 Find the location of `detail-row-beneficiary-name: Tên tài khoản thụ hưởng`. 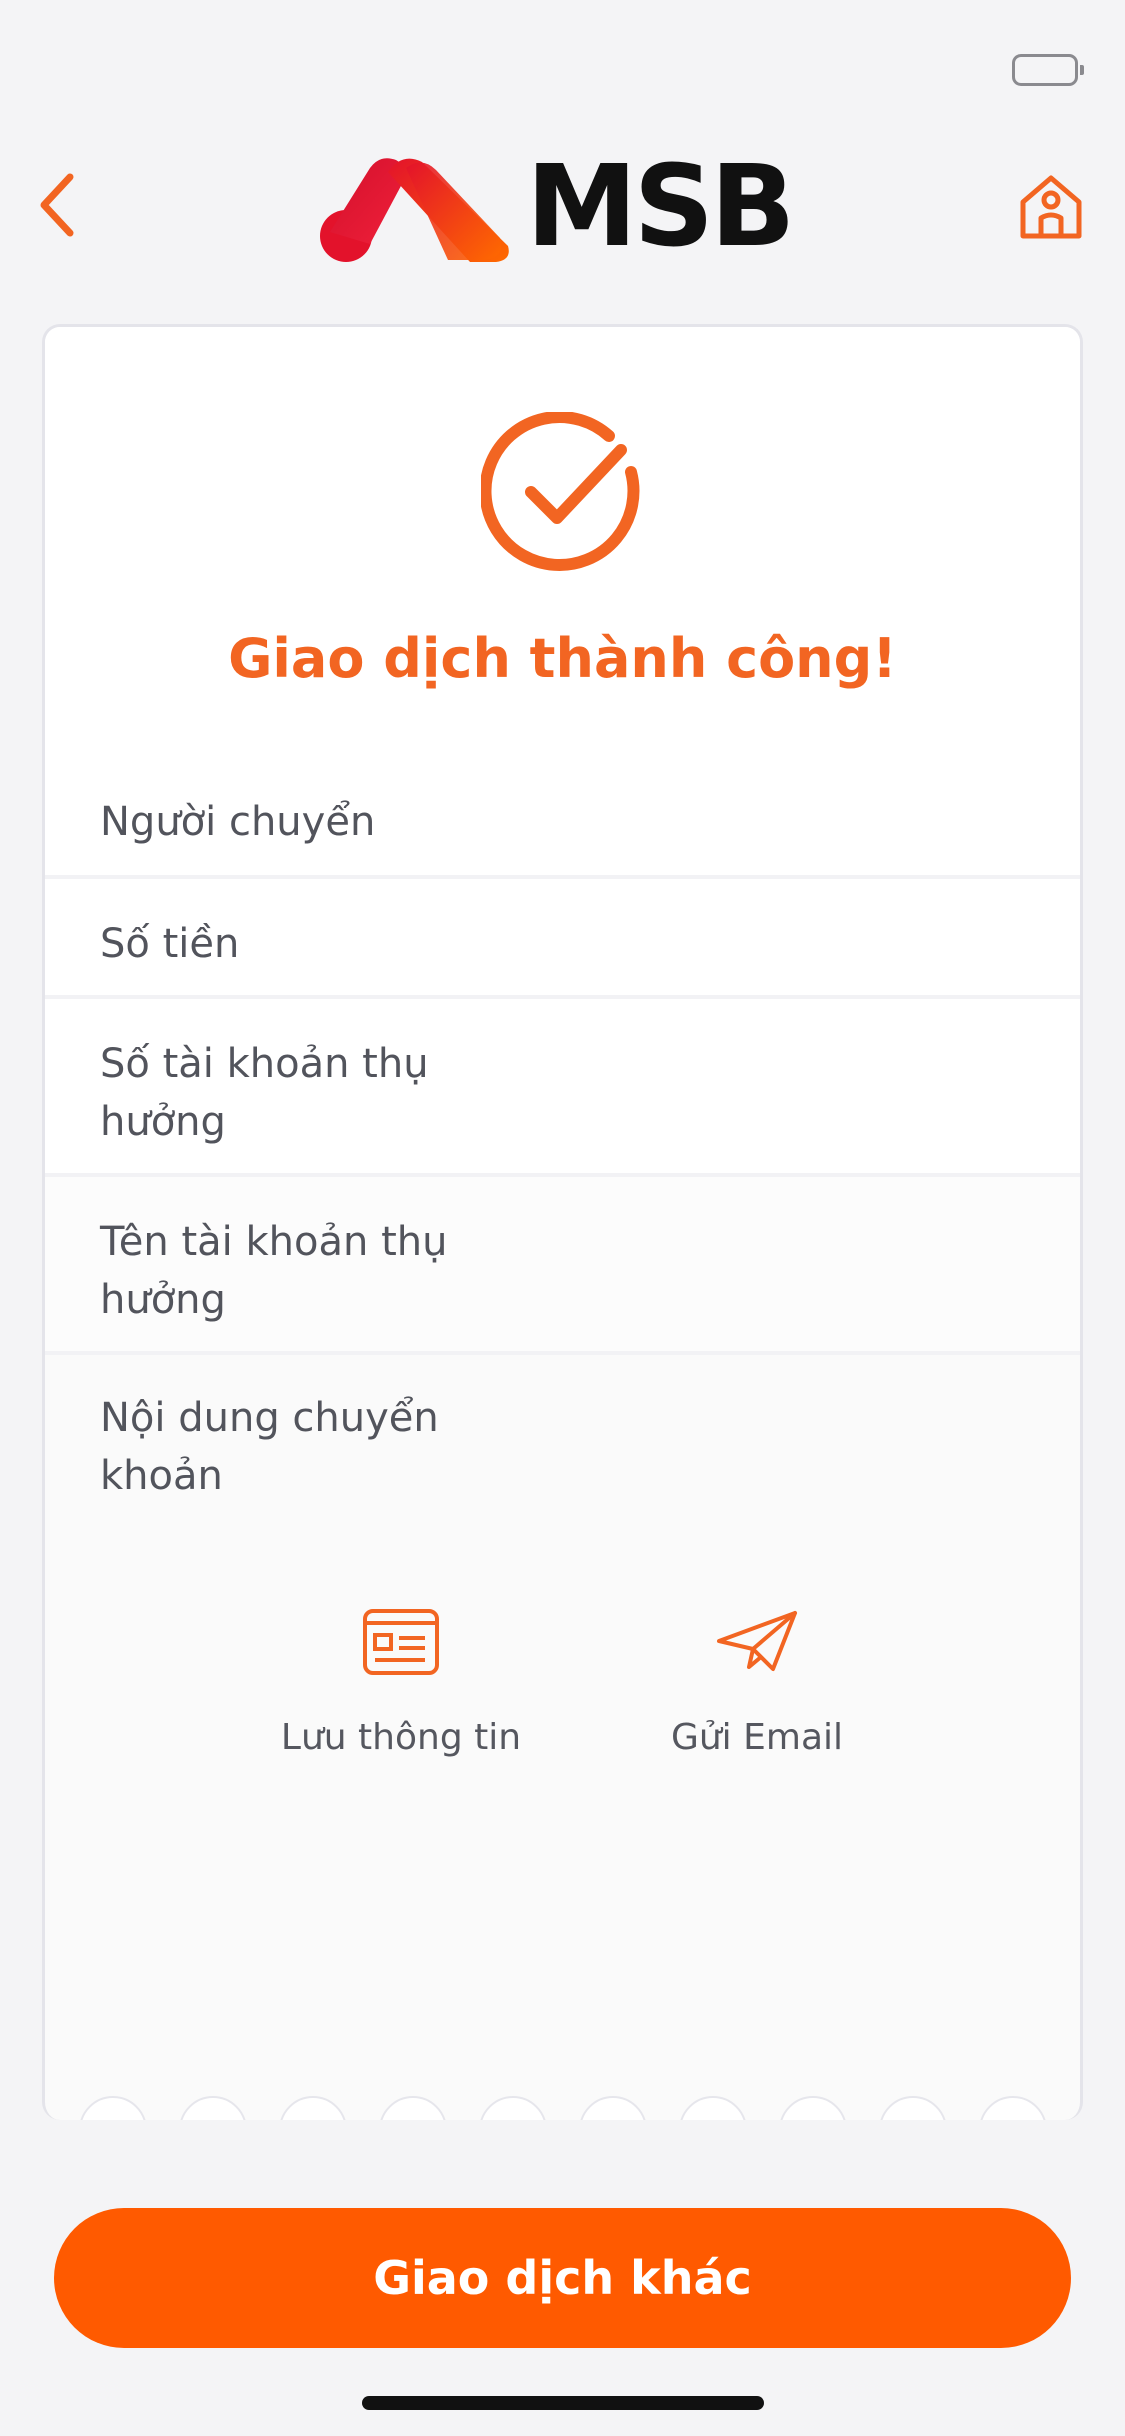

detail-row-beneficiary-name: Tên tài khoản thụ hưởng is located at coordinates (562, 1266).